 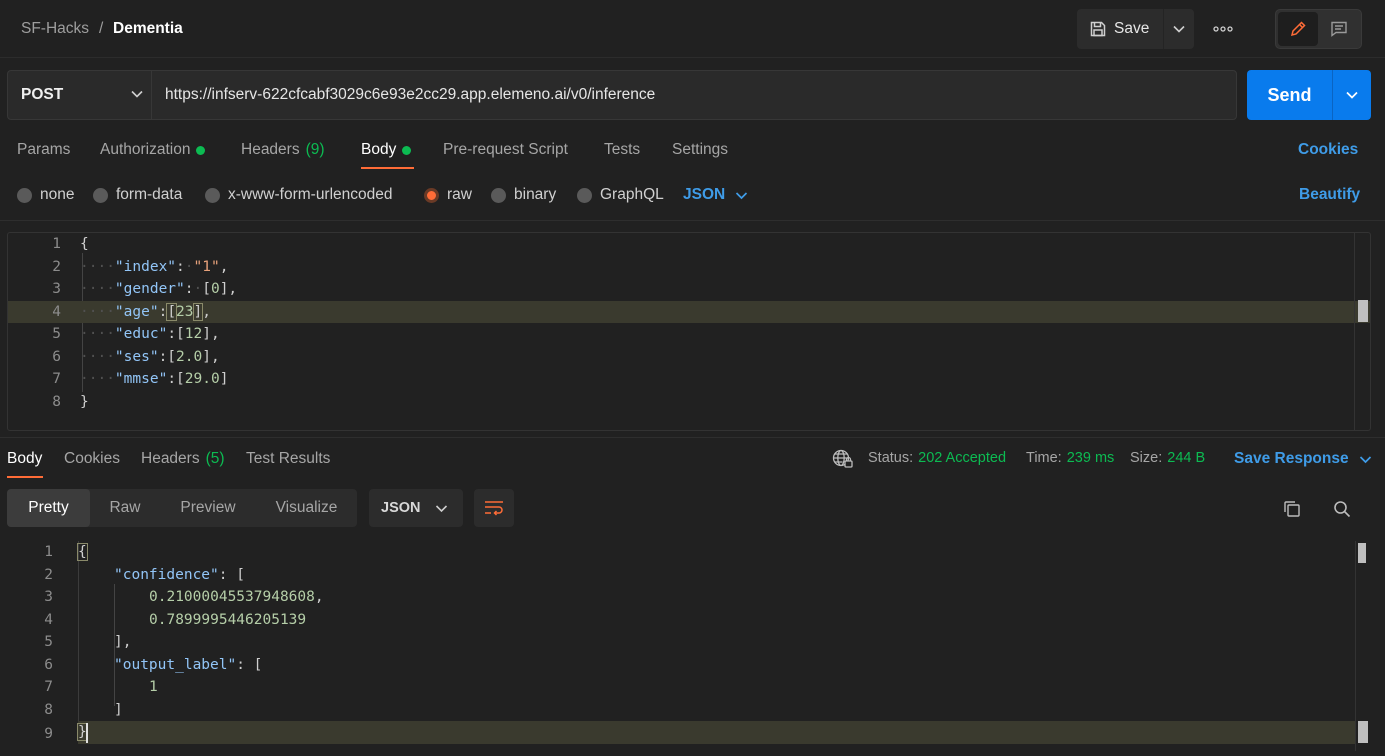 I want to click on tab-body: Body, so click(x=386, y=150).